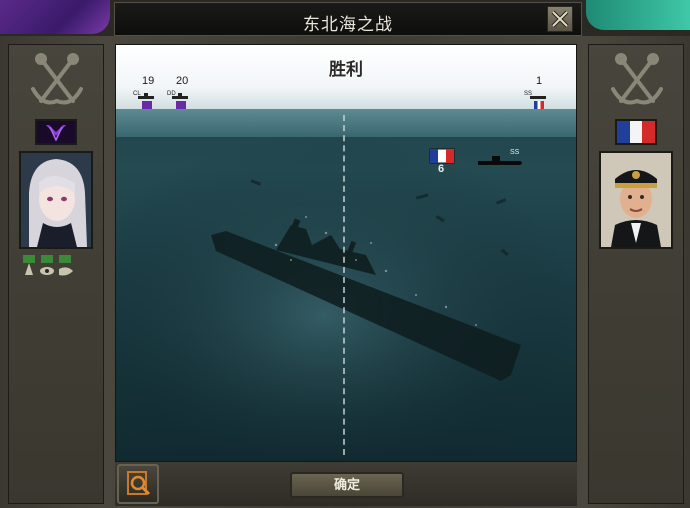 The height and width of the screenshot is (508, 690). Describe the element at coordinates (66, 265) in the screenshot. I see `wind-medal-icon` at that location.